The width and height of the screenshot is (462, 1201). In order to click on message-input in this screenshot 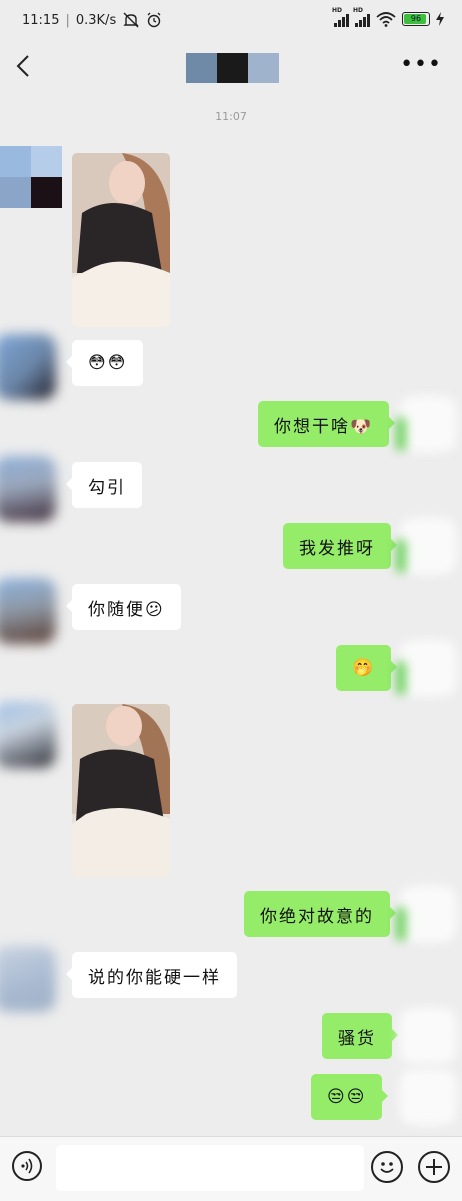, I will do `click(210, 1168)`.